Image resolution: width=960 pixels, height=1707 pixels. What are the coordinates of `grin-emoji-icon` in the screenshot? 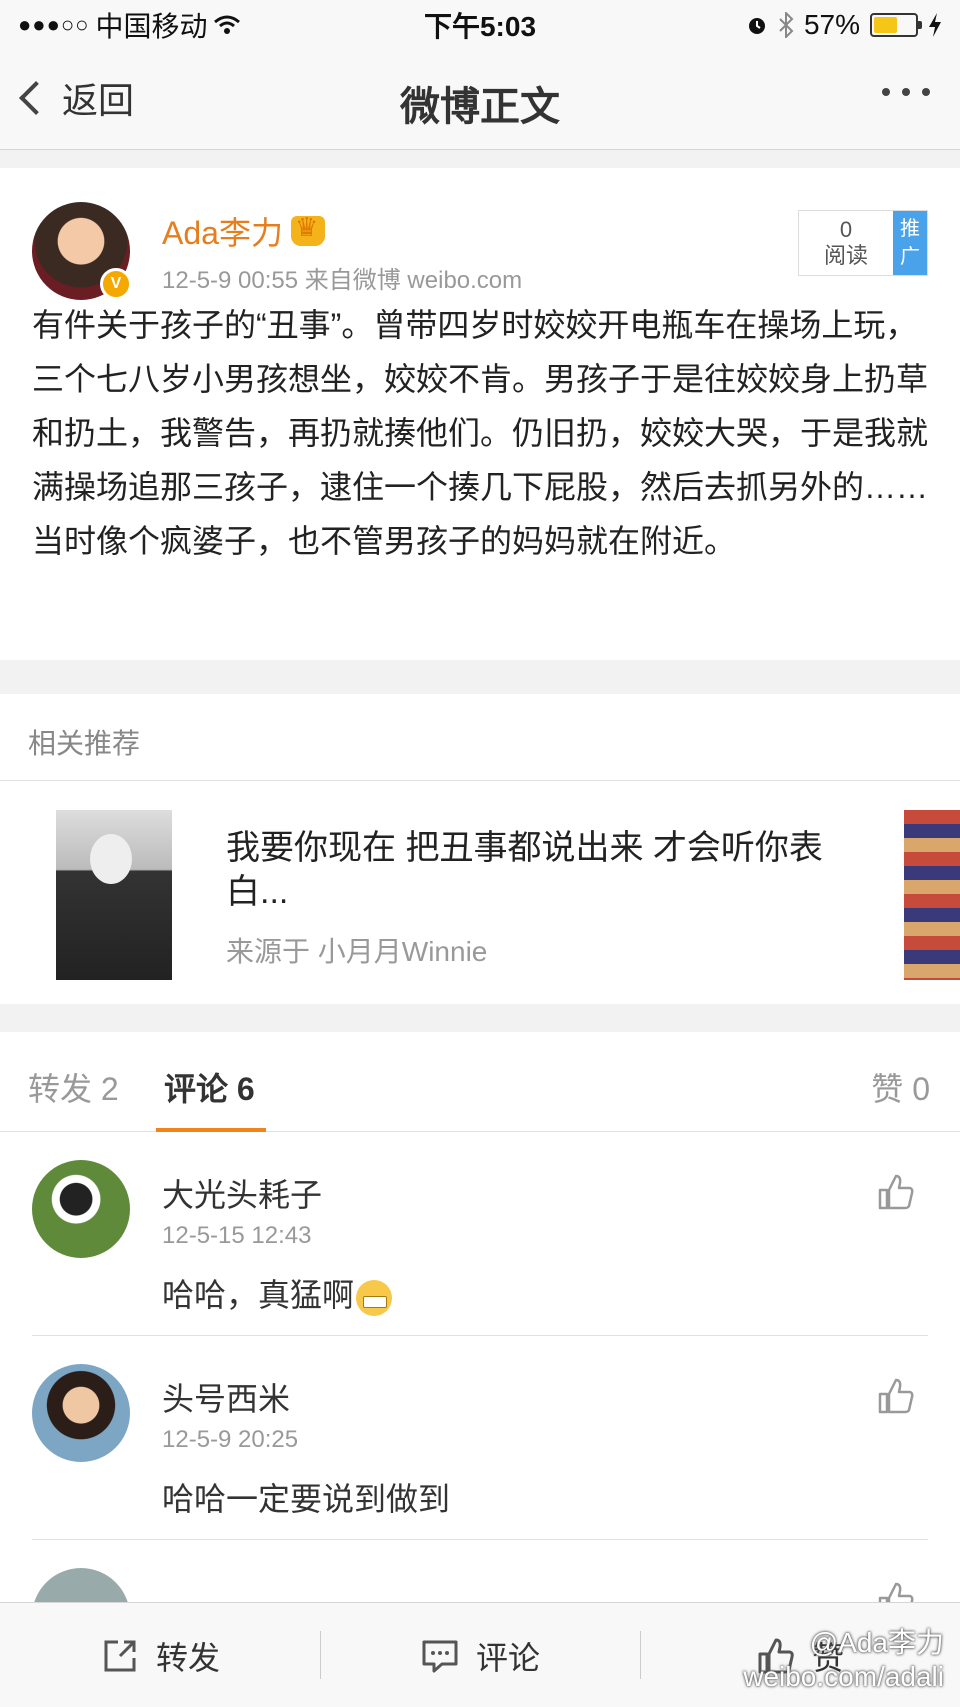 It's located at (374, 1297).